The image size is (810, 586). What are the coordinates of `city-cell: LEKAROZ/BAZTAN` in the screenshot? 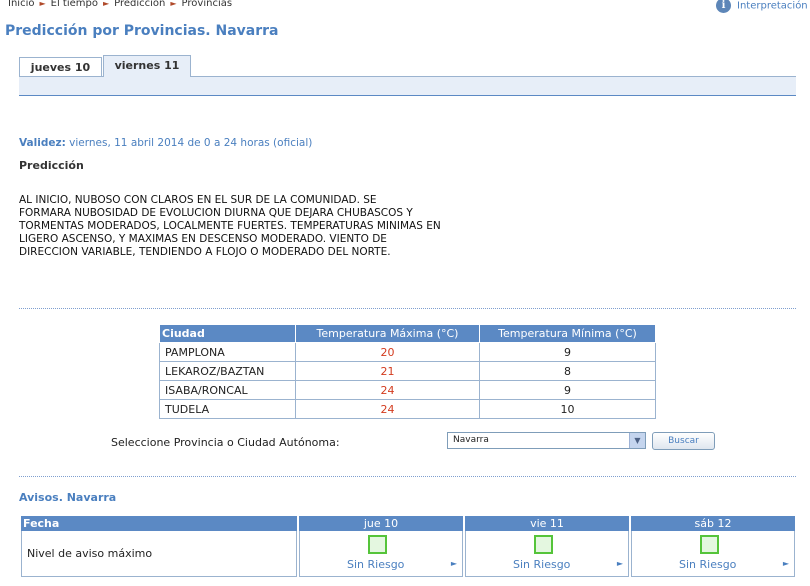 It's located at (227, 371).